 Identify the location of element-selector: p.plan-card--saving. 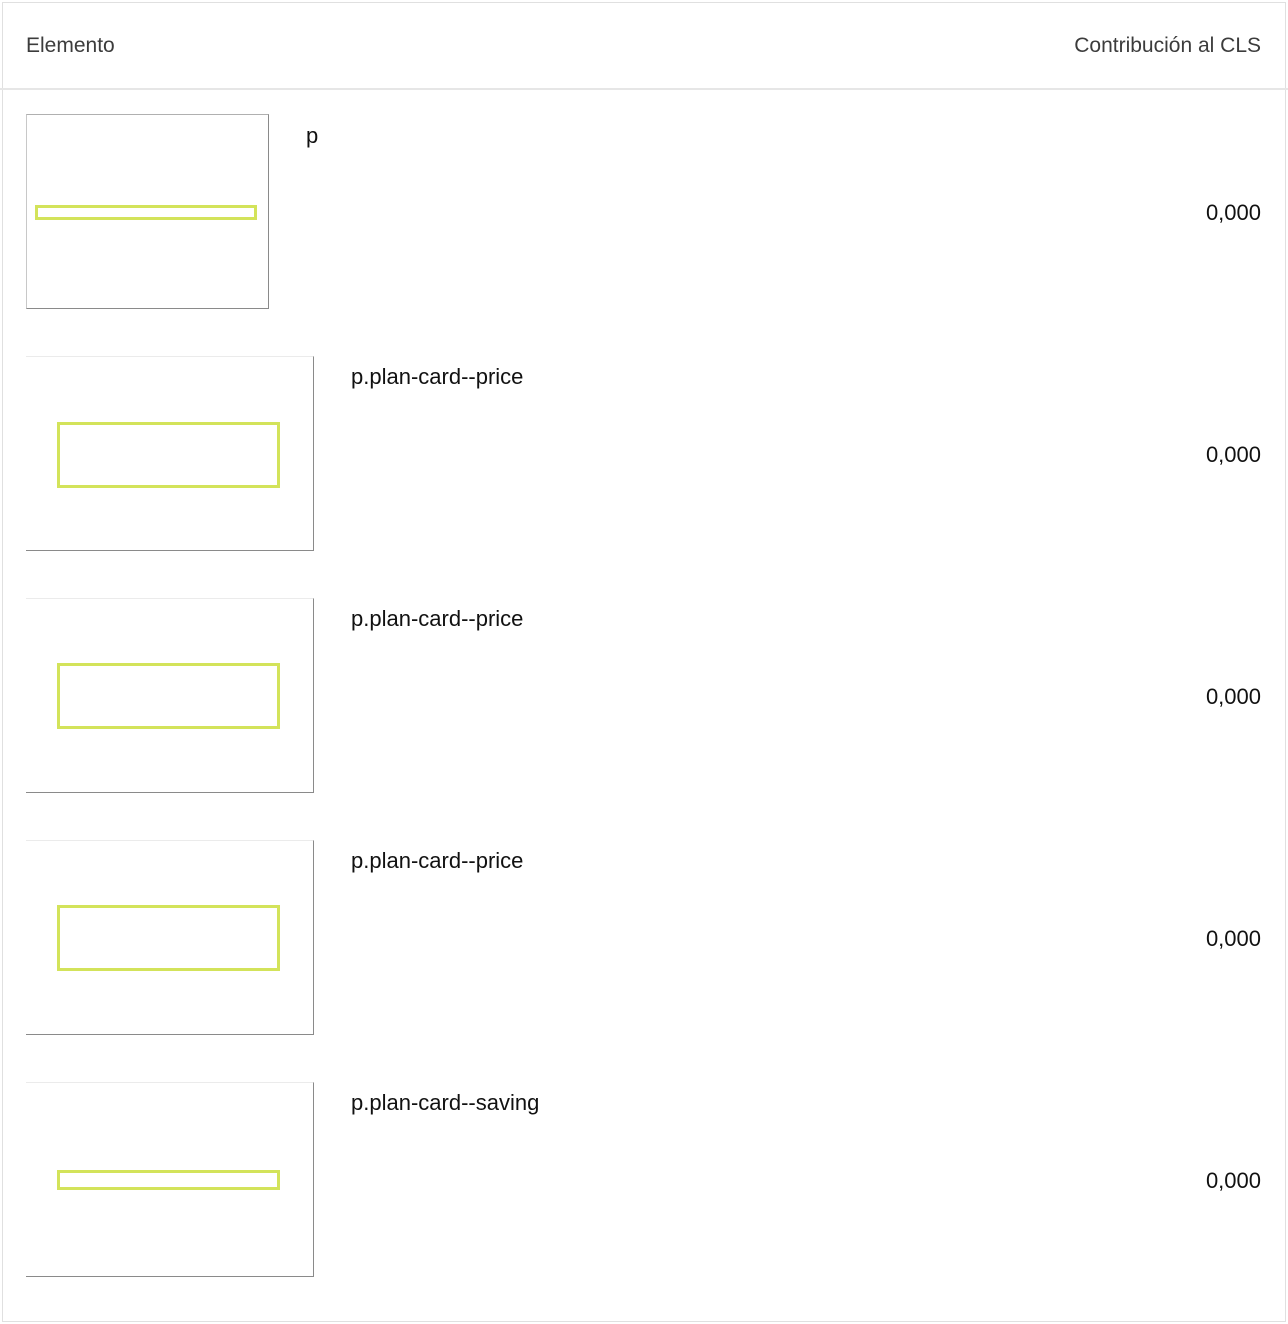
(445, 1103).